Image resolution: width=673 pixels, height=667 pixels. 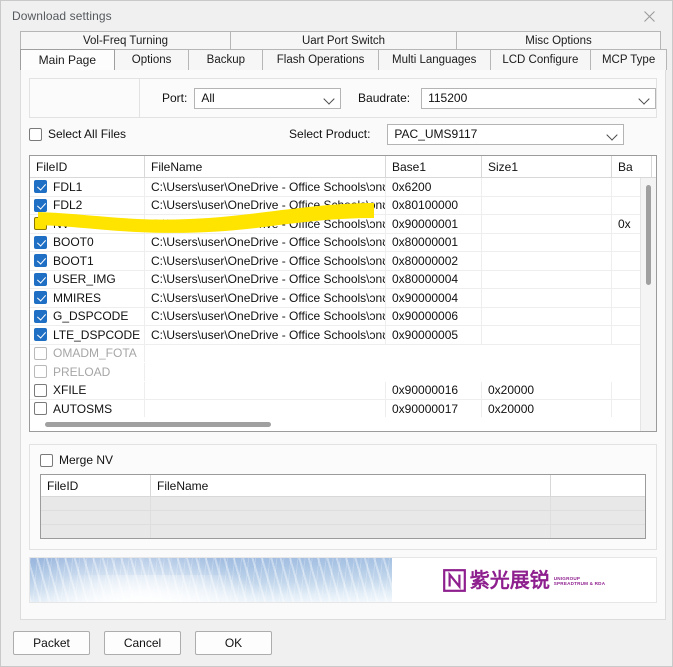 What do you see at coordinates (87, 409) in the screenshot?
I see `cell-fileid: AUTOSMS` at bounding box center [87, 409].